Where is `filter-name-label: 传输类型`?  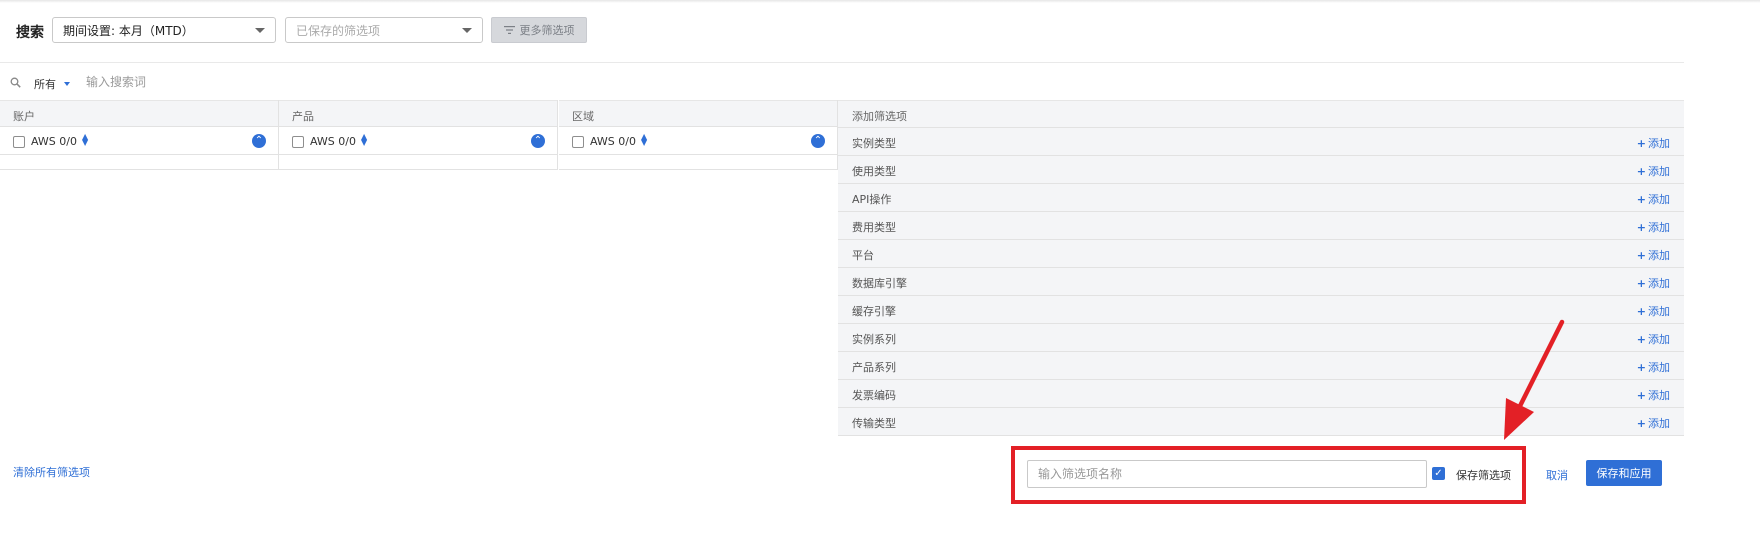
filter-name-label: 传输类型 is located at coordinates (874, 423).